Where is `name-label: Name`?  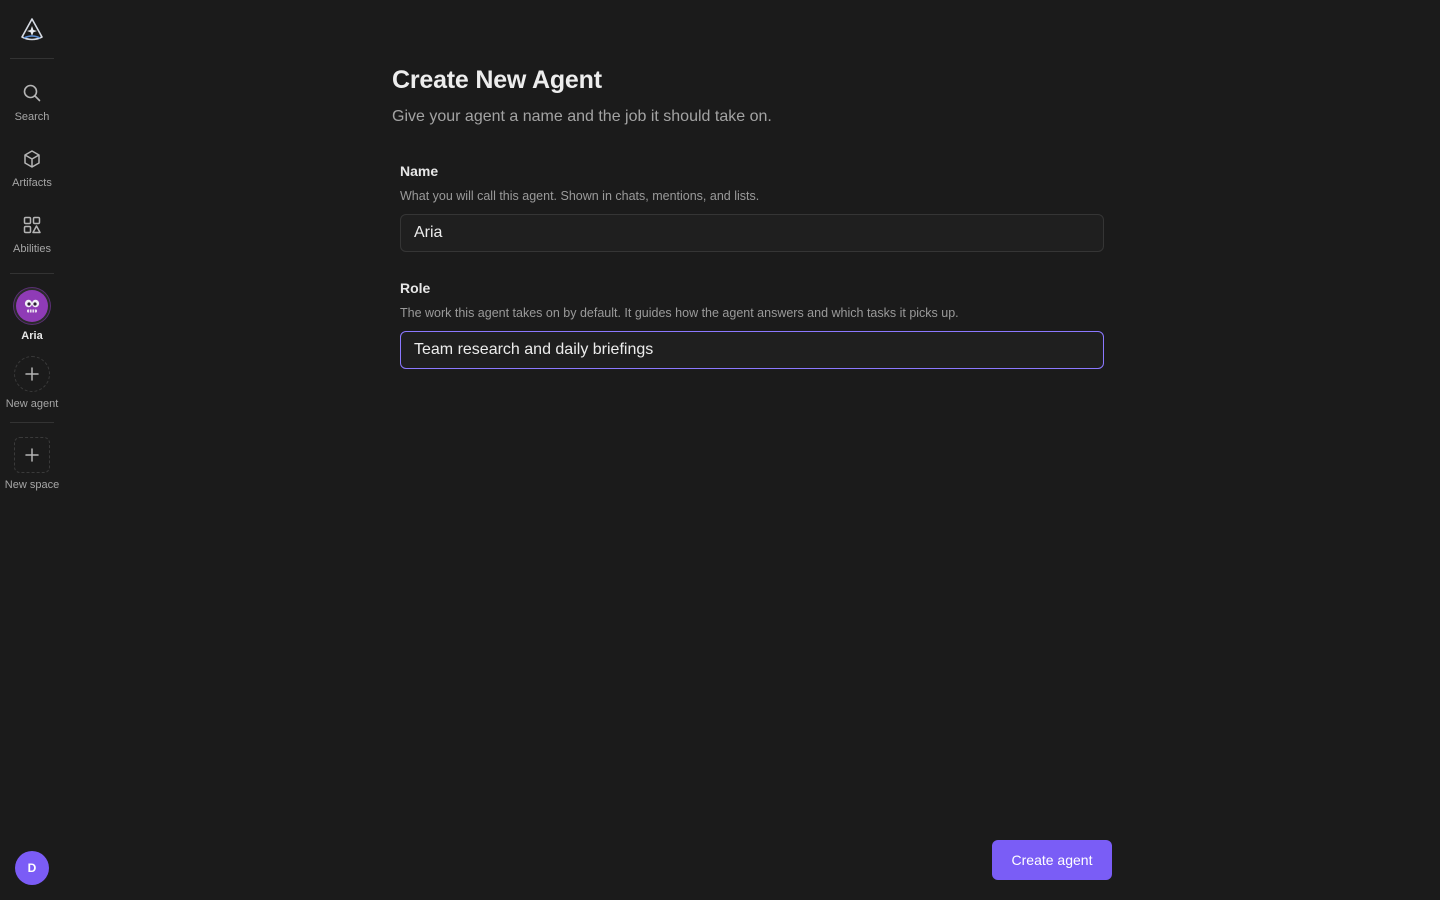
name-label: Name is located at coordinates (419, 171).